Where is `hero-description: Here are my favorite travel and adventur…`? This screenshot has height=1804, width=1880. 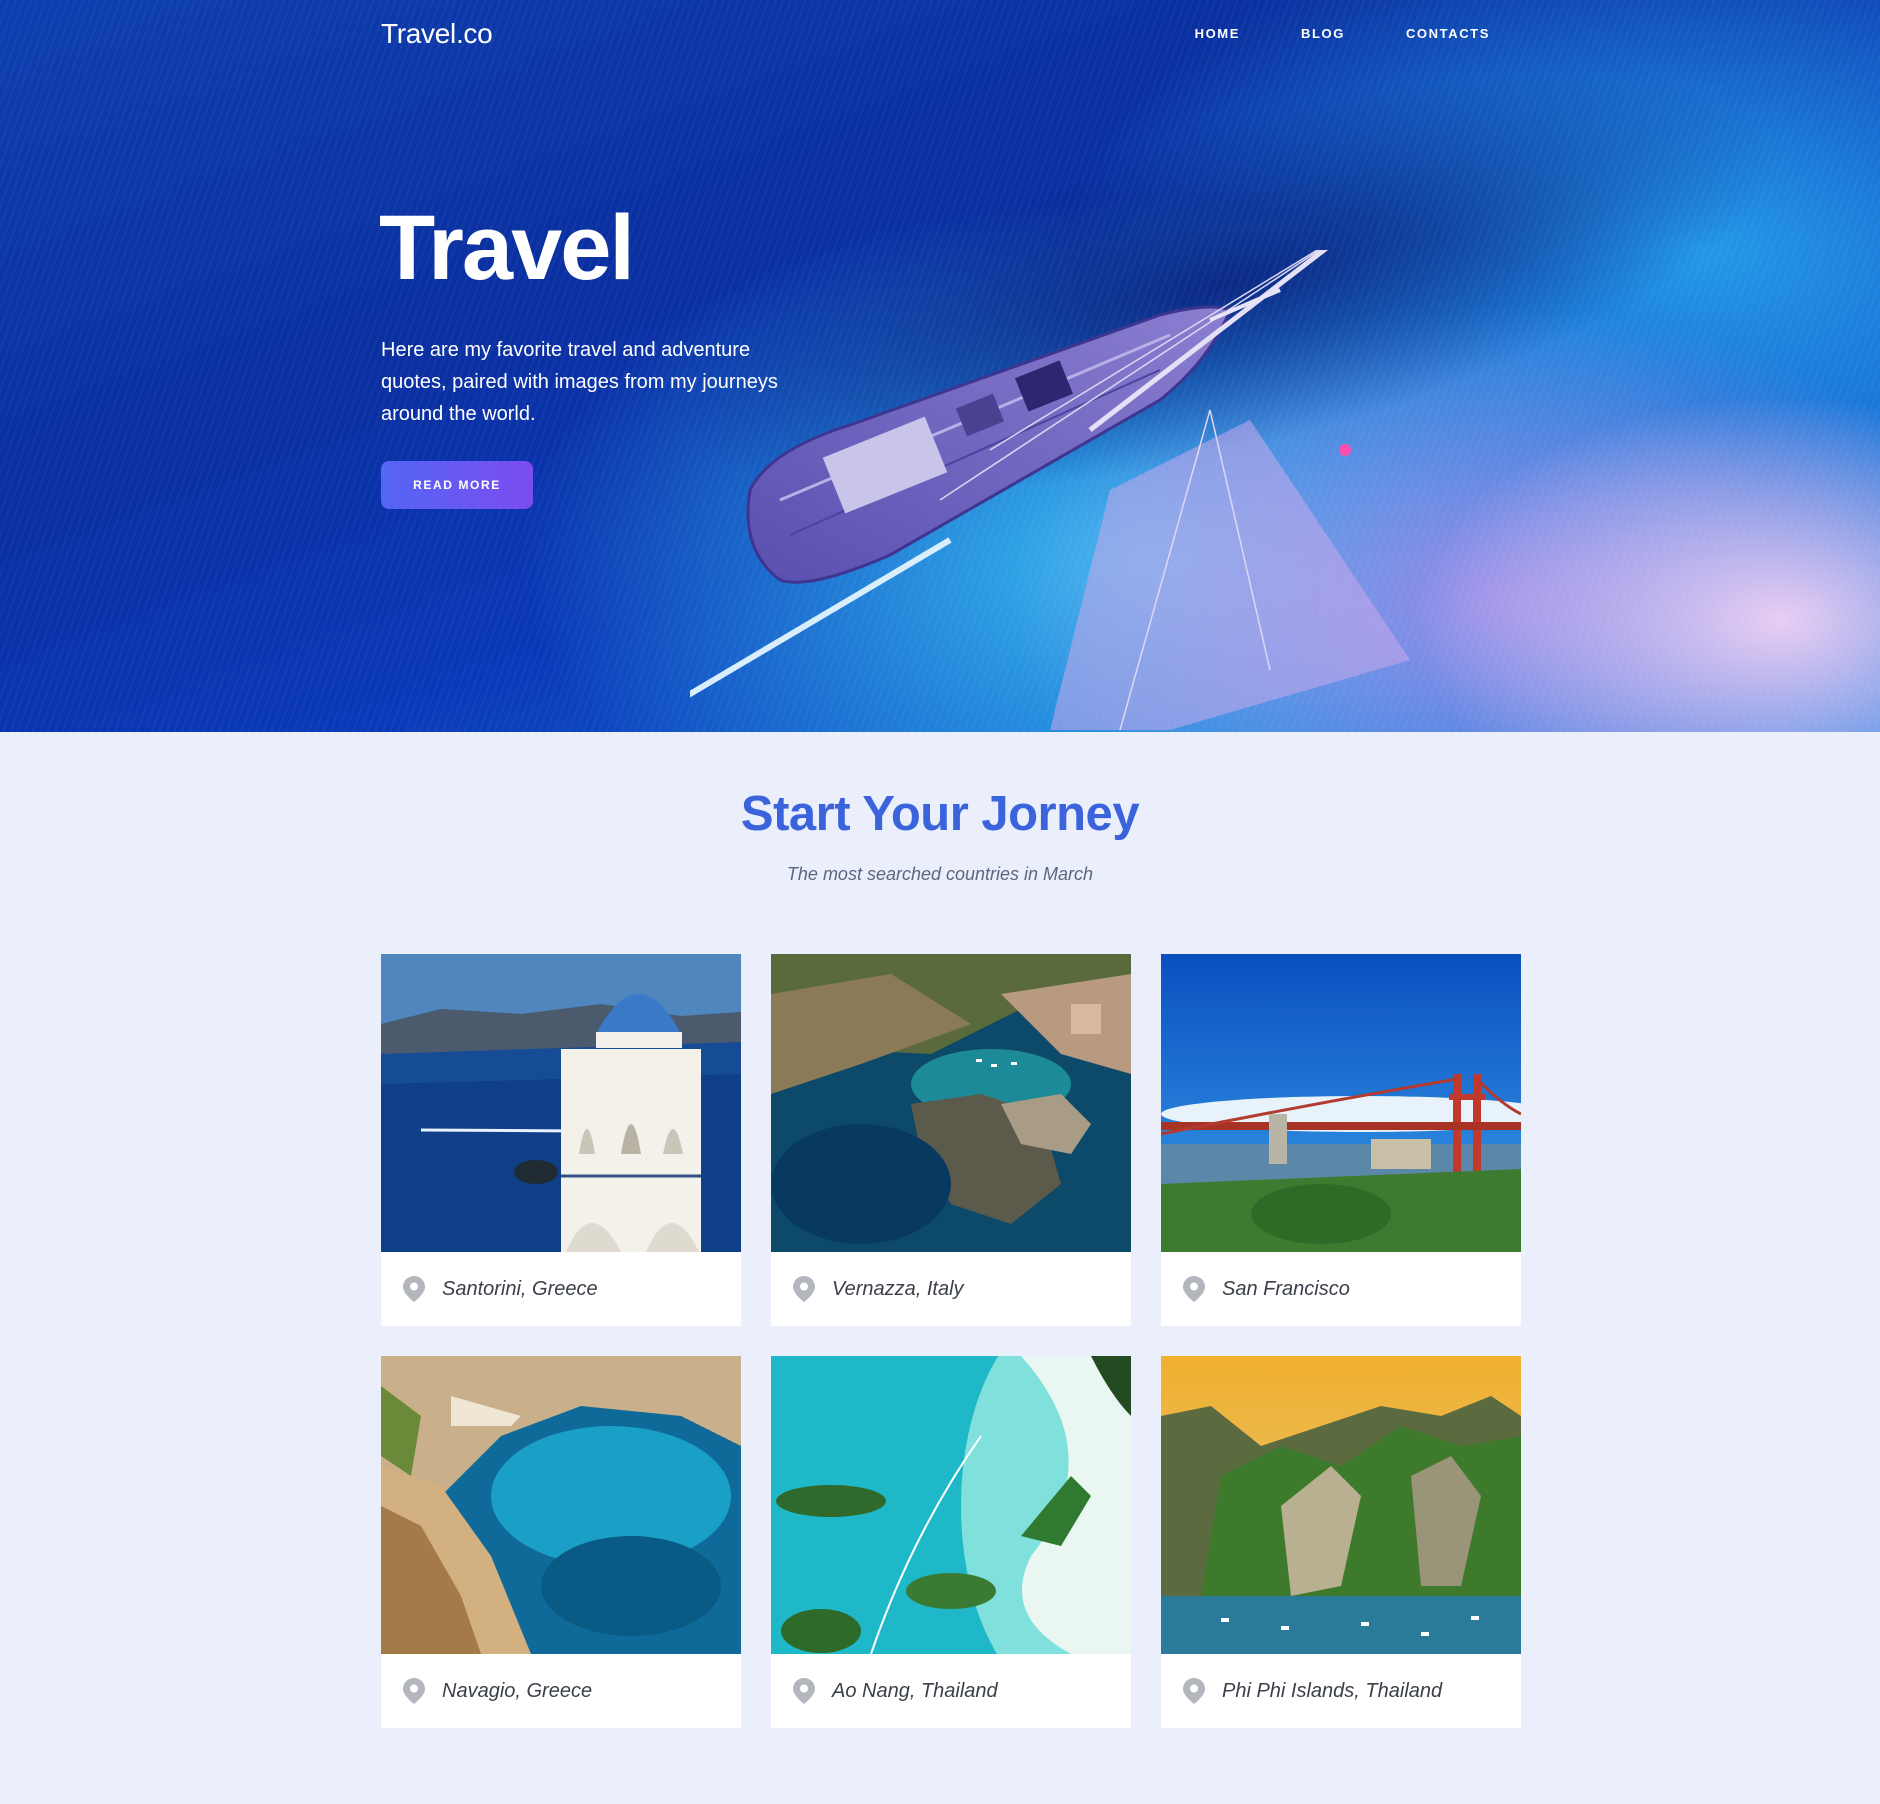 hero-description: Here are my favorite travel and adventur… is located at coordinates (579, 382).